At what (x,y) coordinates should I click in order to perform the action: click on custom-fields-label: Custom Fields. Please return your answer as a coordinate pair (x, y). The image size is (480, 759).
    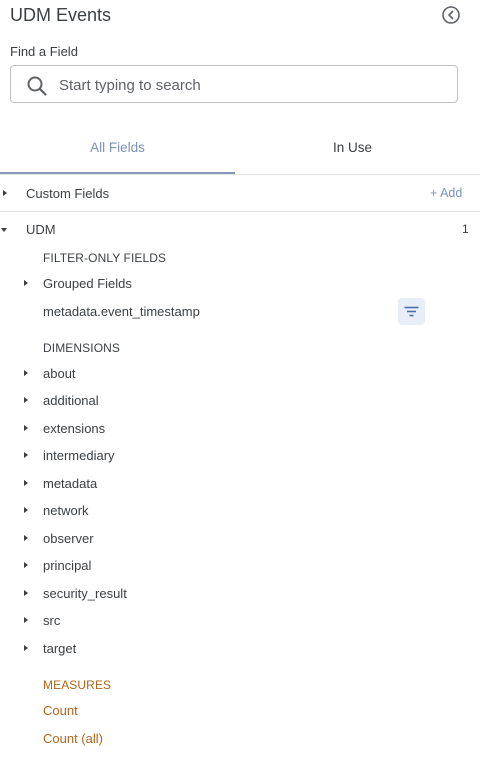
    Looking at the image, I should click on (67, 193).